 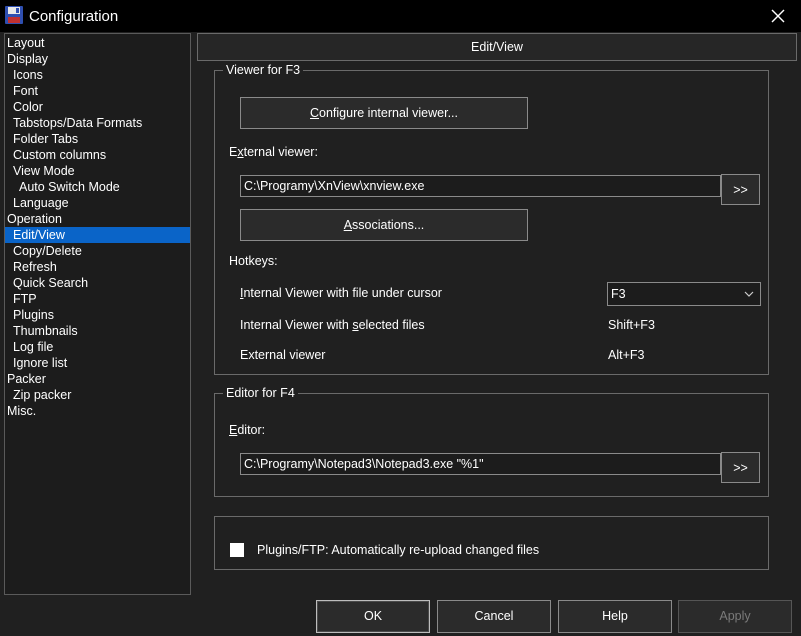 I want to click on tree-item: Edit/View, so click(x=97, y=235).